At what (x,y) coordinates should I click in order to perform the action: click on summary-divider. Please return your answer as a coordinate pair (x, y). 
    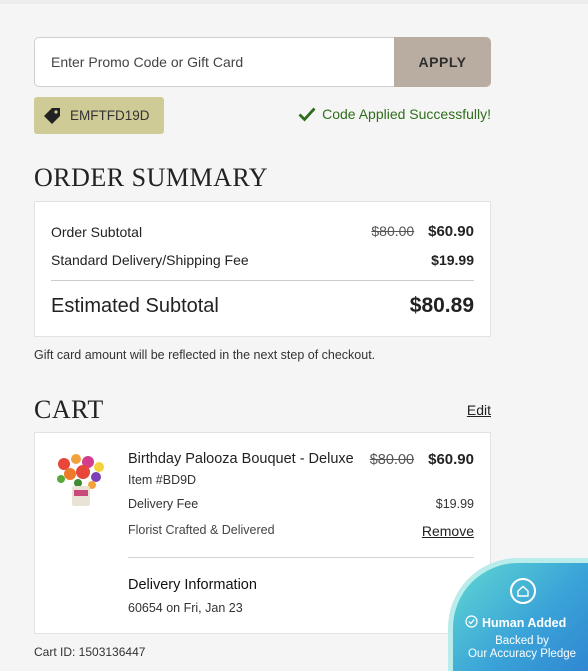
    Looking at the image, I should click on (262, 280).